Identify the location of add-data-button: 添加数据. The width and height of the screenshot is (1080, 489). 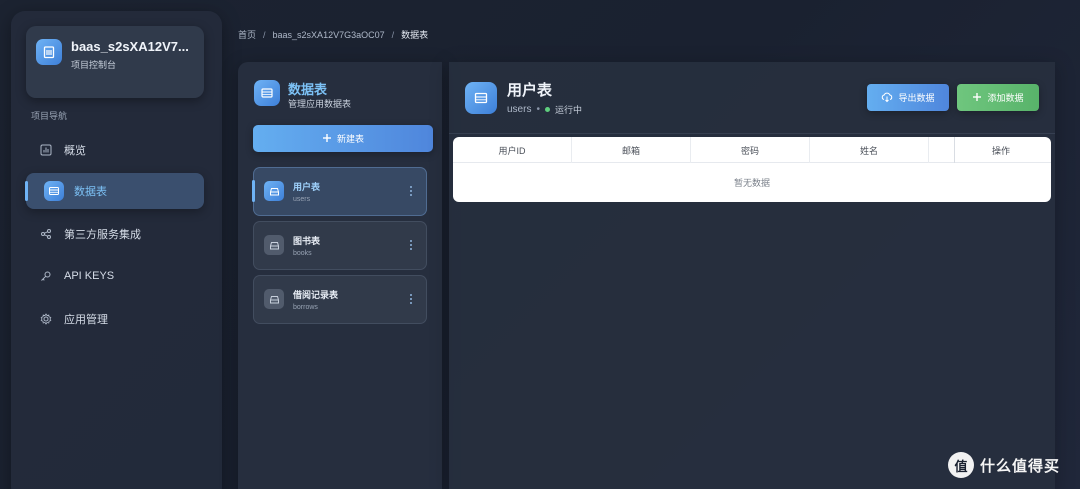
(998, 97).